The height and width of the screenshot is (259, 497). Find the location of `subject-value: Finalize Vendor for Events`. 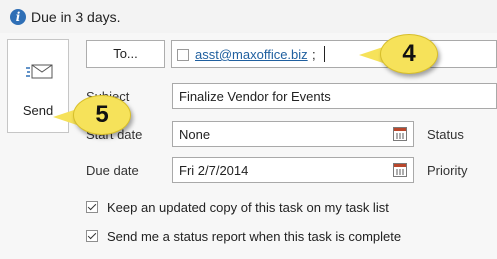

subject-value: Finalize Vendor for Events is located at coordinates (255, 96).